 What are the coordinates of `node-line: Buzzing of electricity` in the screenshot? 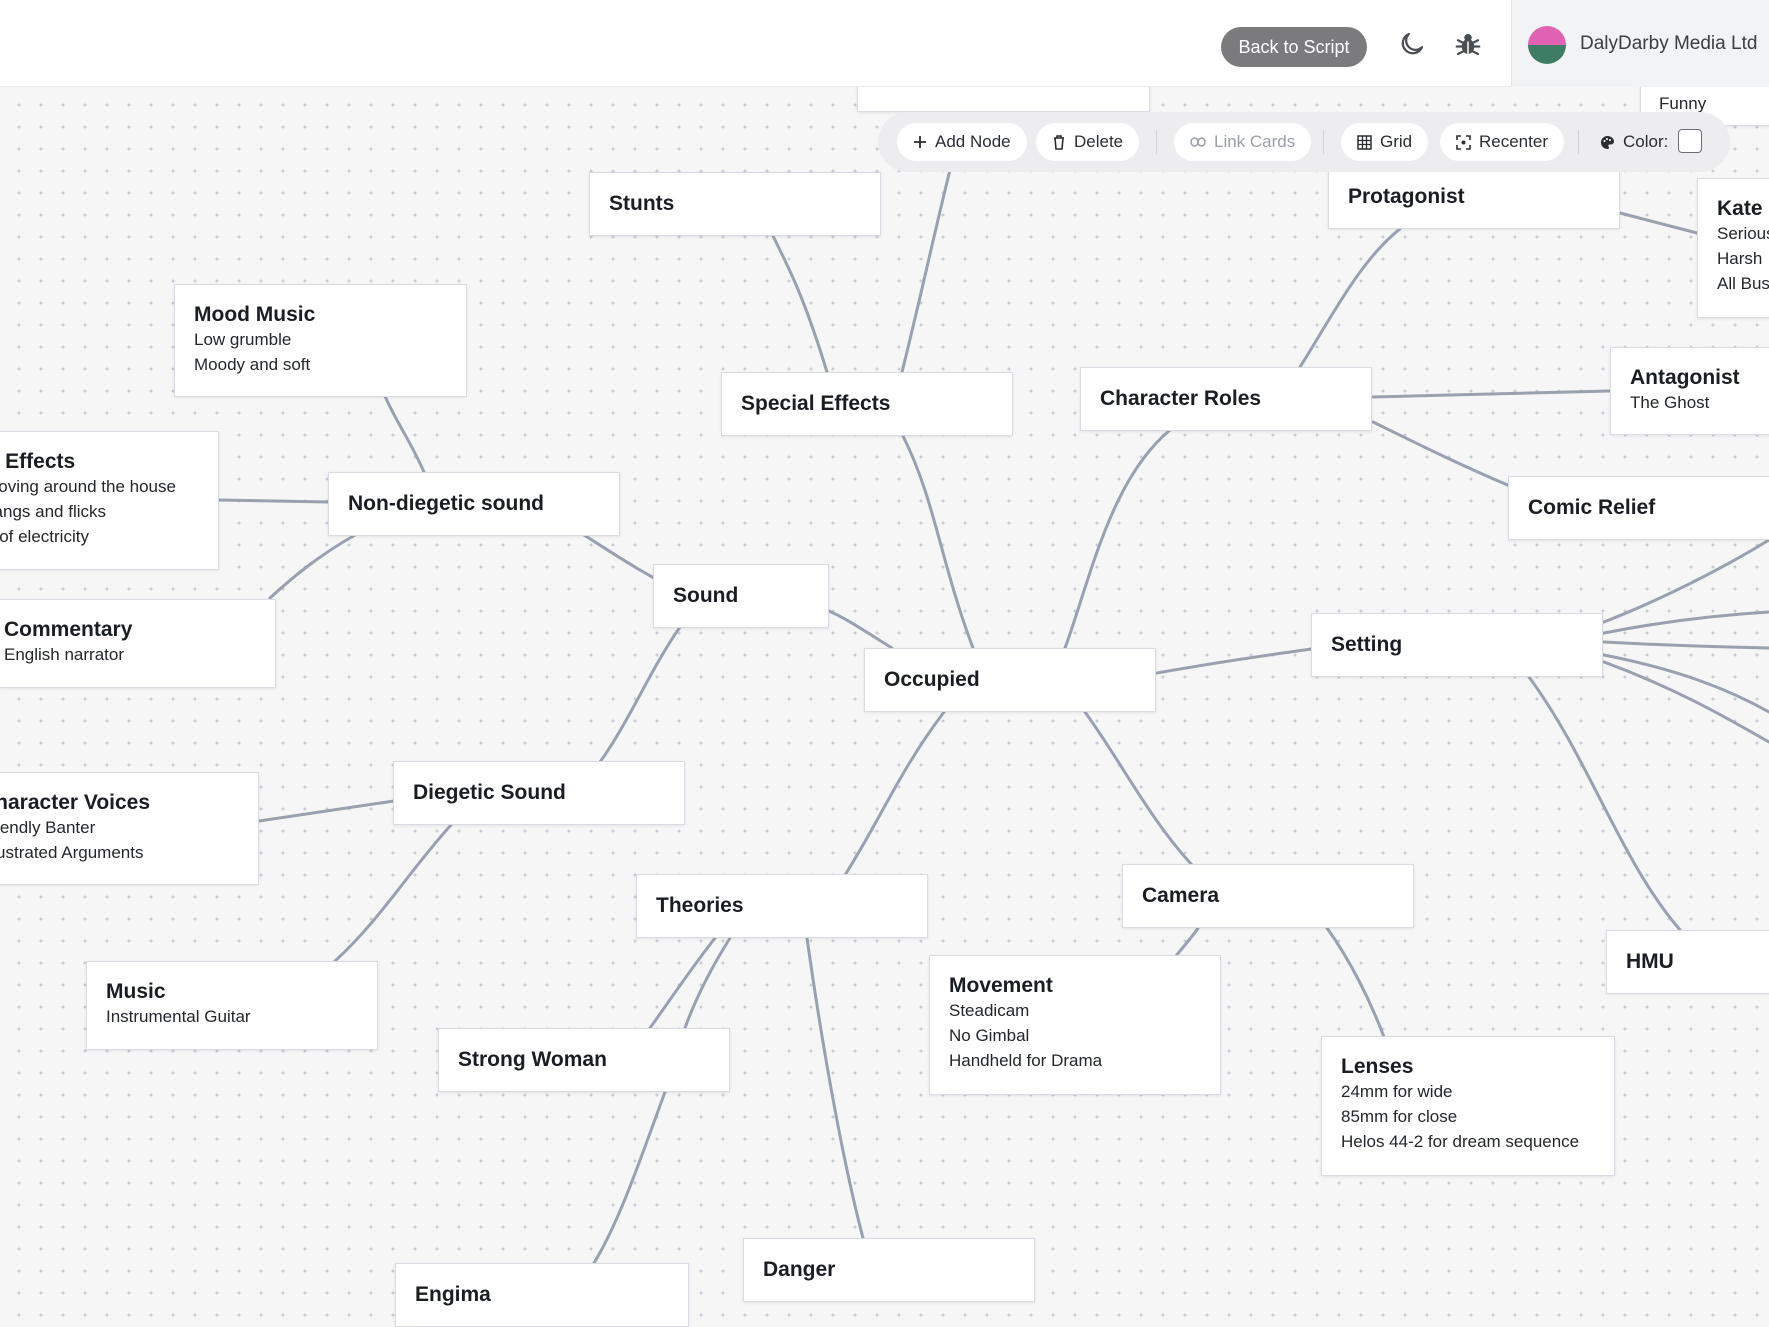 It's located at (44, 536).